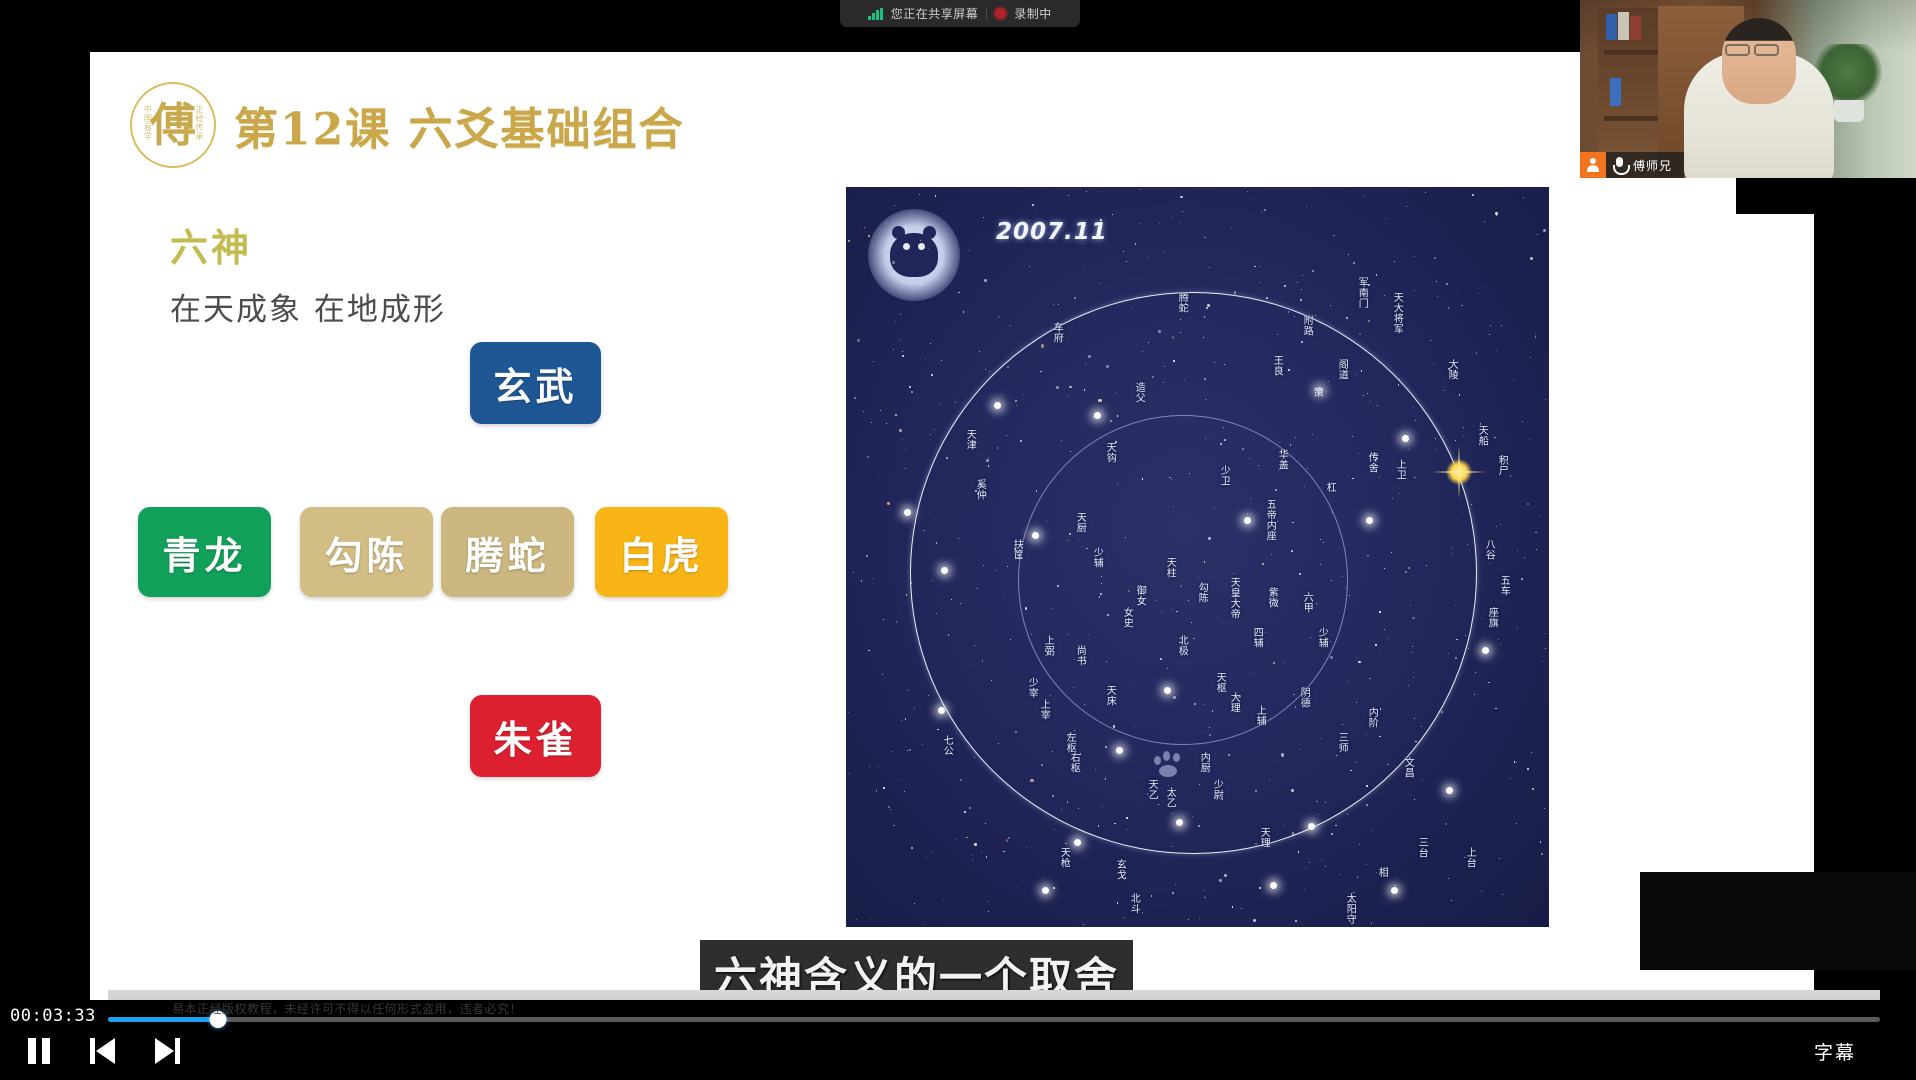  Describe the element at coordinates (1170, 764) in the screenshot. I see `baidu-paw-icon` at that location.